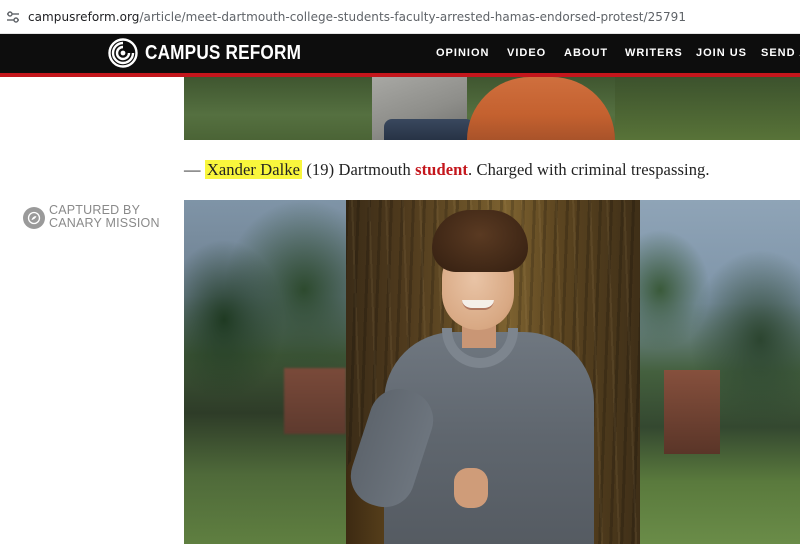 Image resolution: width=800 pixels, height=544 pixels. I want to click on nav-video: VIDEO, so click(526, 53).